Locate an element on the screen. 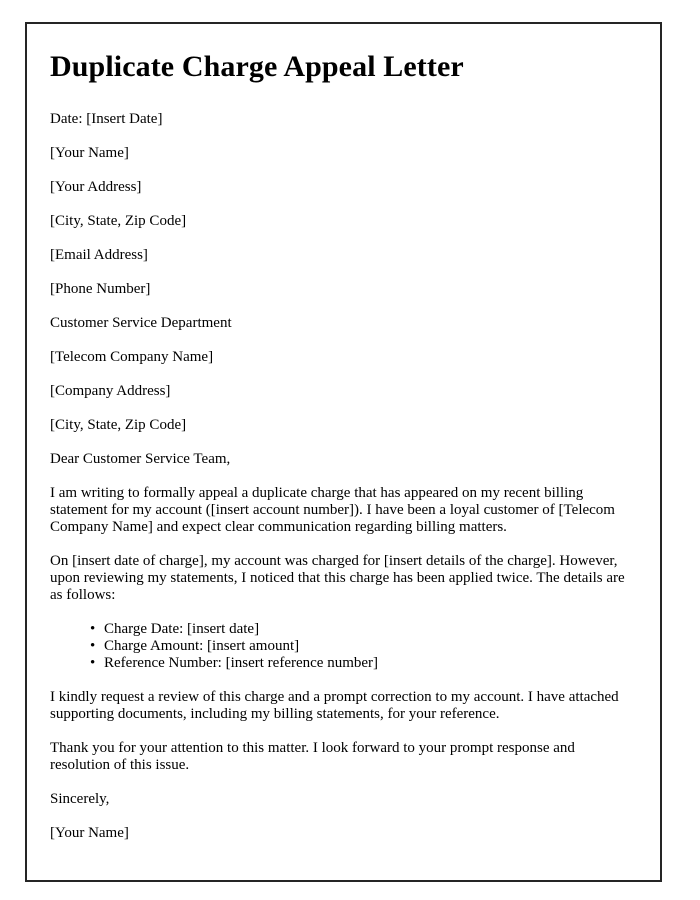  sender-email: [Email Address] is located at coordinates (99, 254).